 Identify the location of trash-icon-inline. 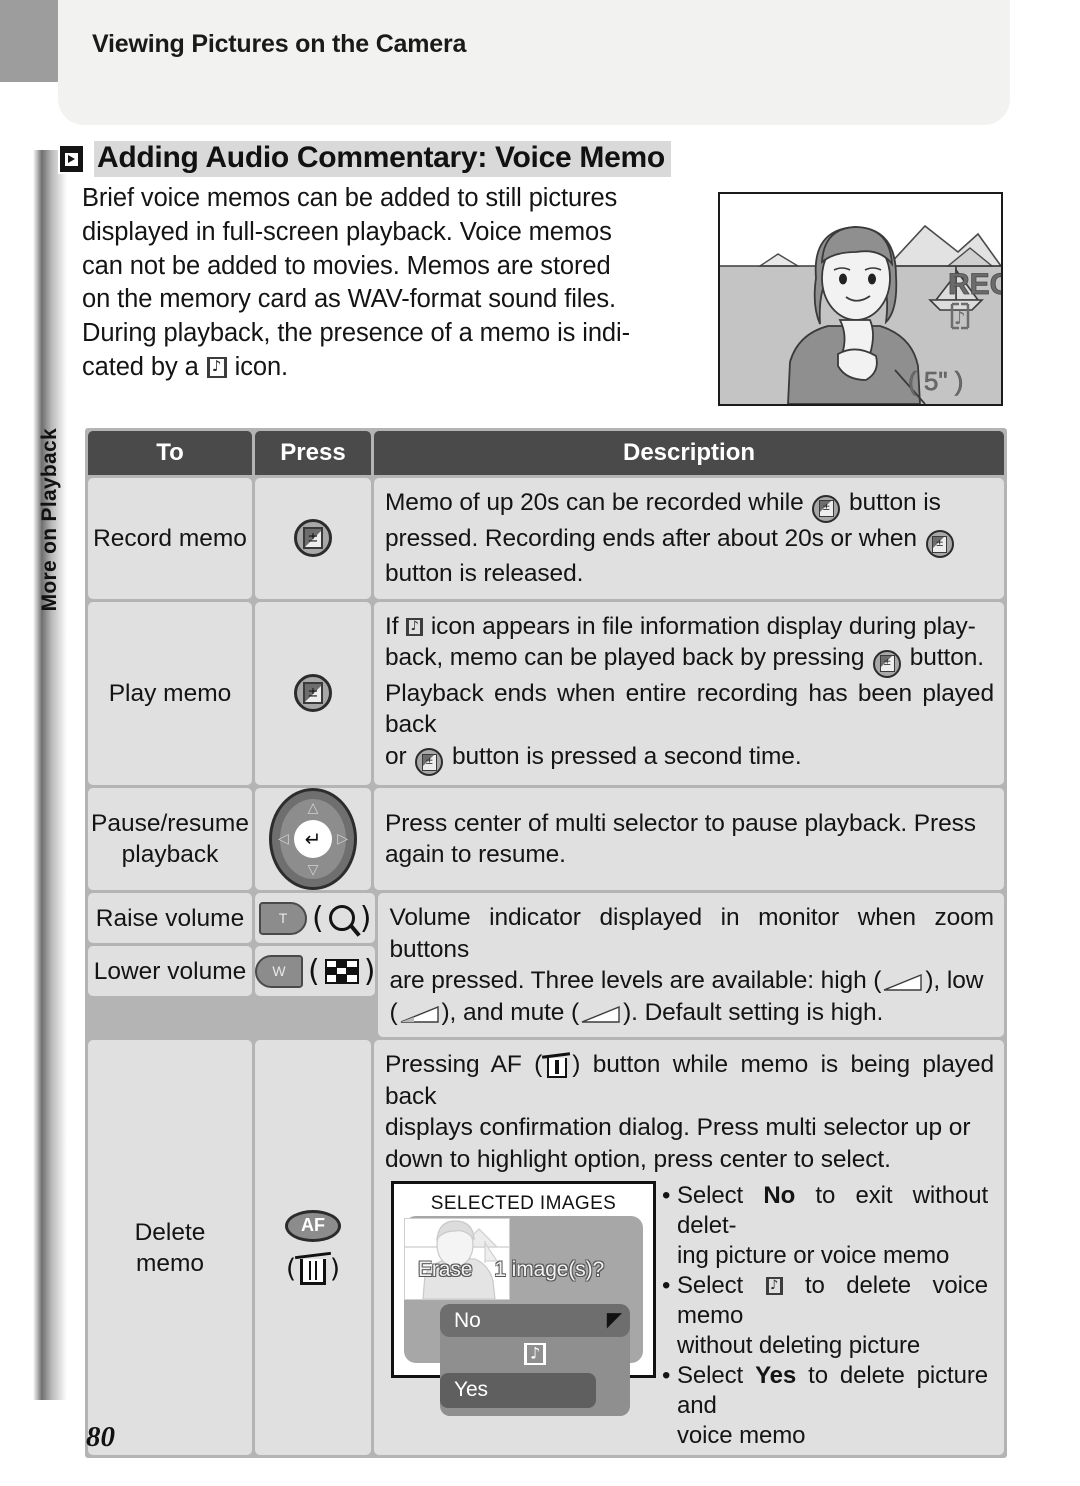
(556, 1065).